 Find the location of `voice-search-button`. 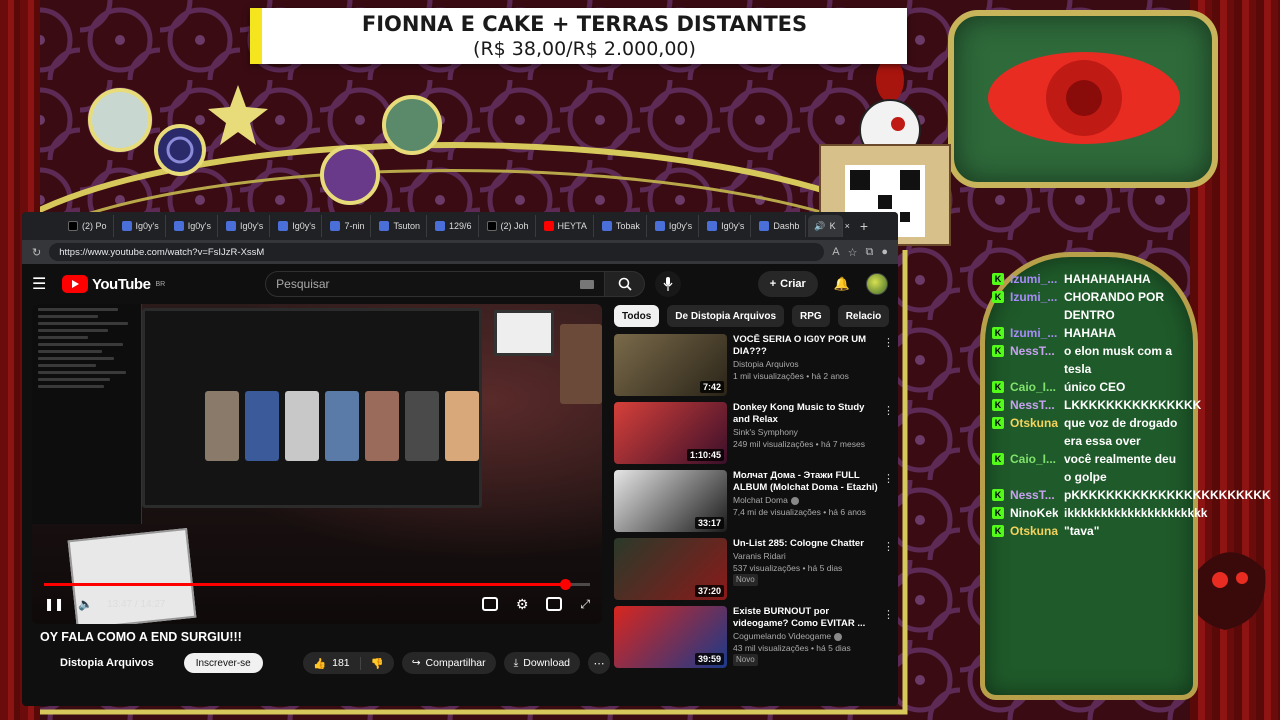

voice-search-button is located at coordinates (668, 284).